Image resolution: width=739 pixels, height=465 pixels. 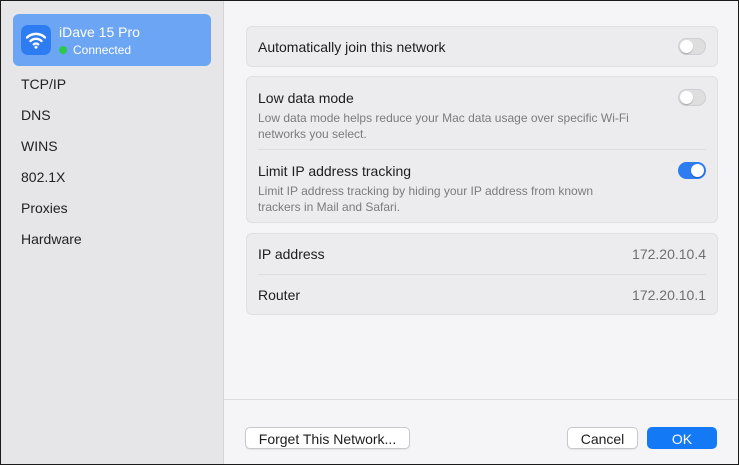 I want to click on limit-ip-label: Limit IP address tracking, so click(x=335, y=171).